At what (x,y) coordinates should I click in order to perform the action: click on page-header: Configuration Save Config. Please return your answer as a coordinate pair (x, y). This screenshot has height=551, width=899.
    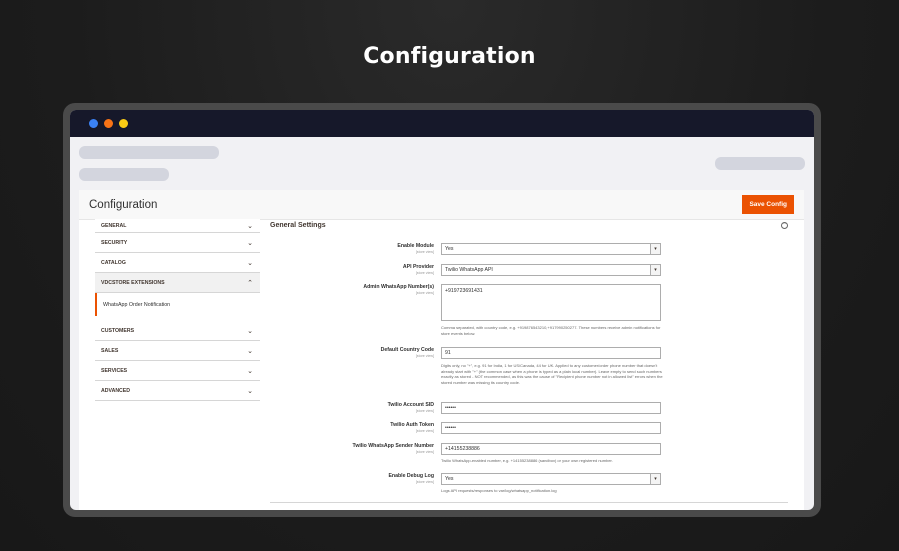
    Looking at the image, I should click on (441, 205).